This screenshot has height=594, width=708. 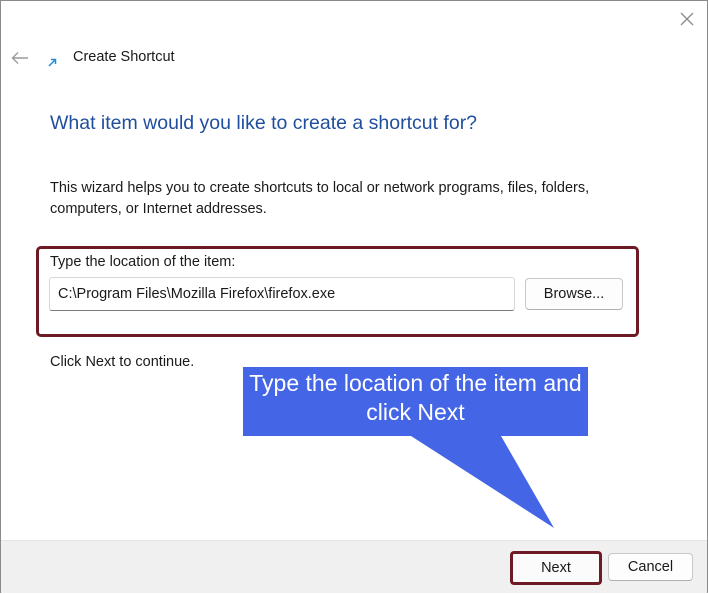 I want to click on next-button: Next, so click(x=556, y=568).